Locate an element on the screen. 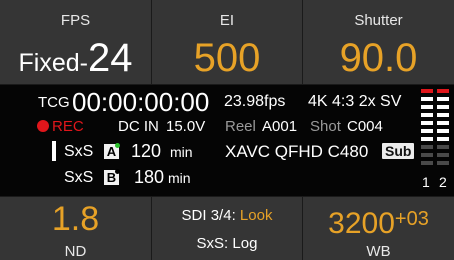  sxs-output-label: SxS: is located at coordinates (212, 243).